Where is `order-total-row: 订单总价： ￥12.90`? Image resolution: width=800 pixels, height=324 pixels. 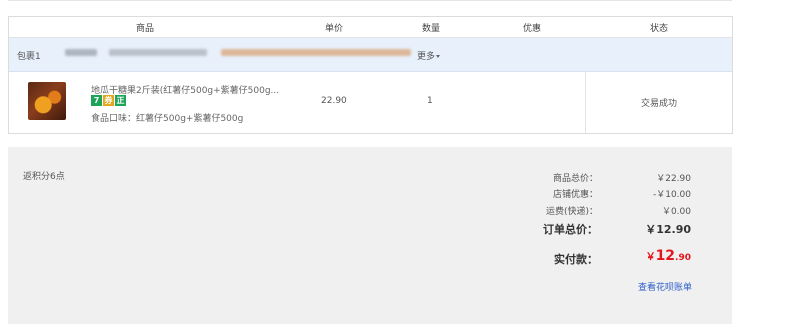
order-total-row: 订单总价： ￥12.90 is located at coordinates (585, 228).